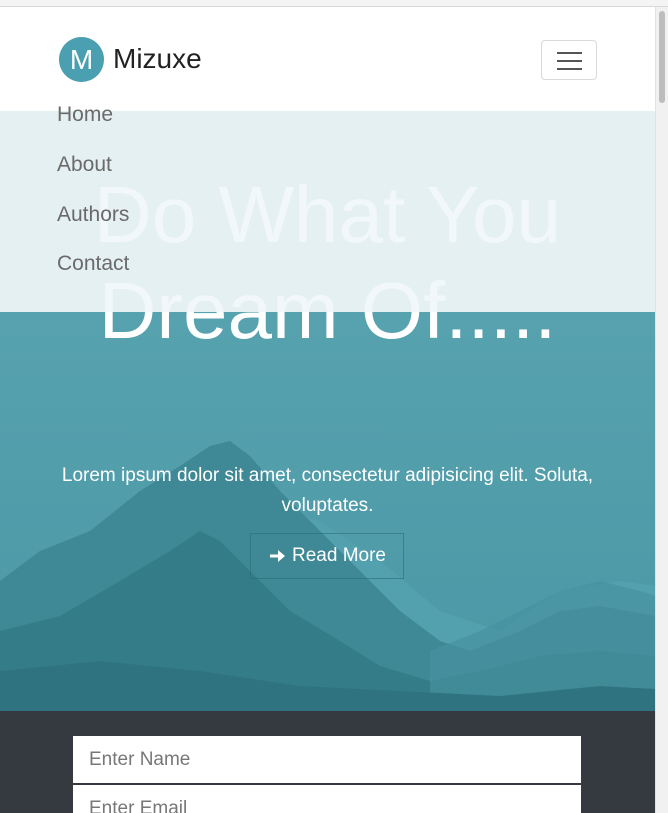  I want to click on browser-top-edge, so click(334, 3).